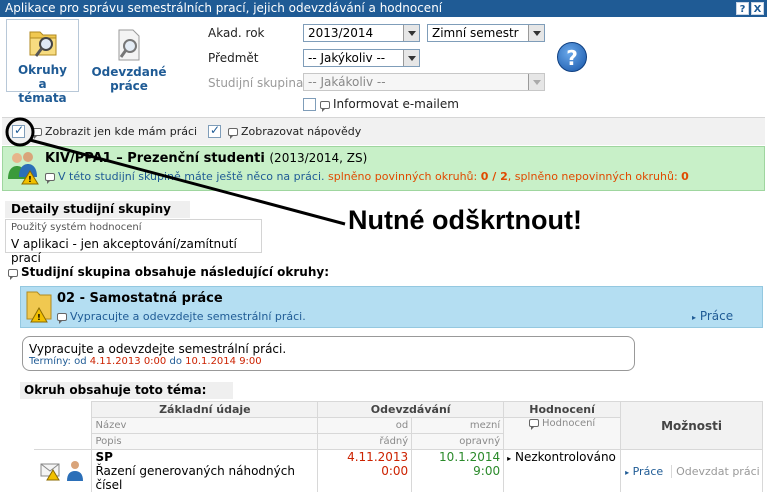 This screenshot has height=492, width=767. I want to click on help-button: ?, so click(572, 57).